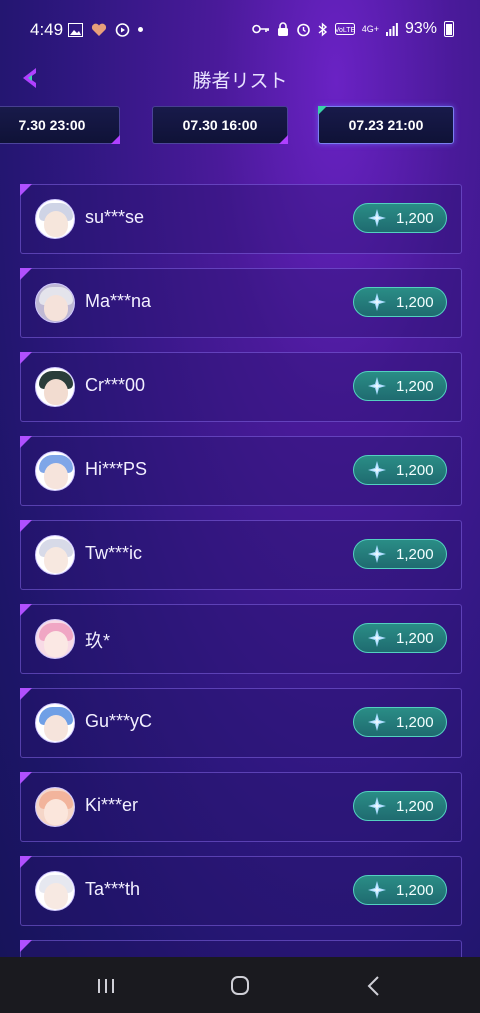 Image resolution: width=480 pixels, height=1013 pixels. What do you see at coordinates (115, 385) in the screenshot?
I see `winner-name: Cr***00` at bounding box center [115, 385].